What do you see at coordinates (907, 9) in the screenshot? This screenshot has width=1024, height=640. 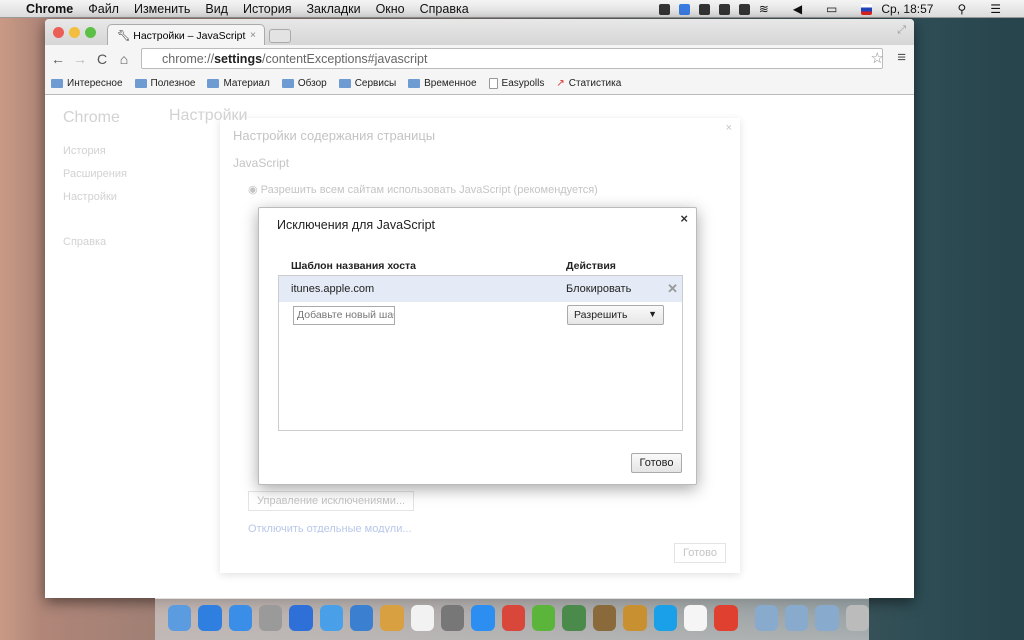 I see `clock: Ср, 18:57` at bounding box center [907, 9].